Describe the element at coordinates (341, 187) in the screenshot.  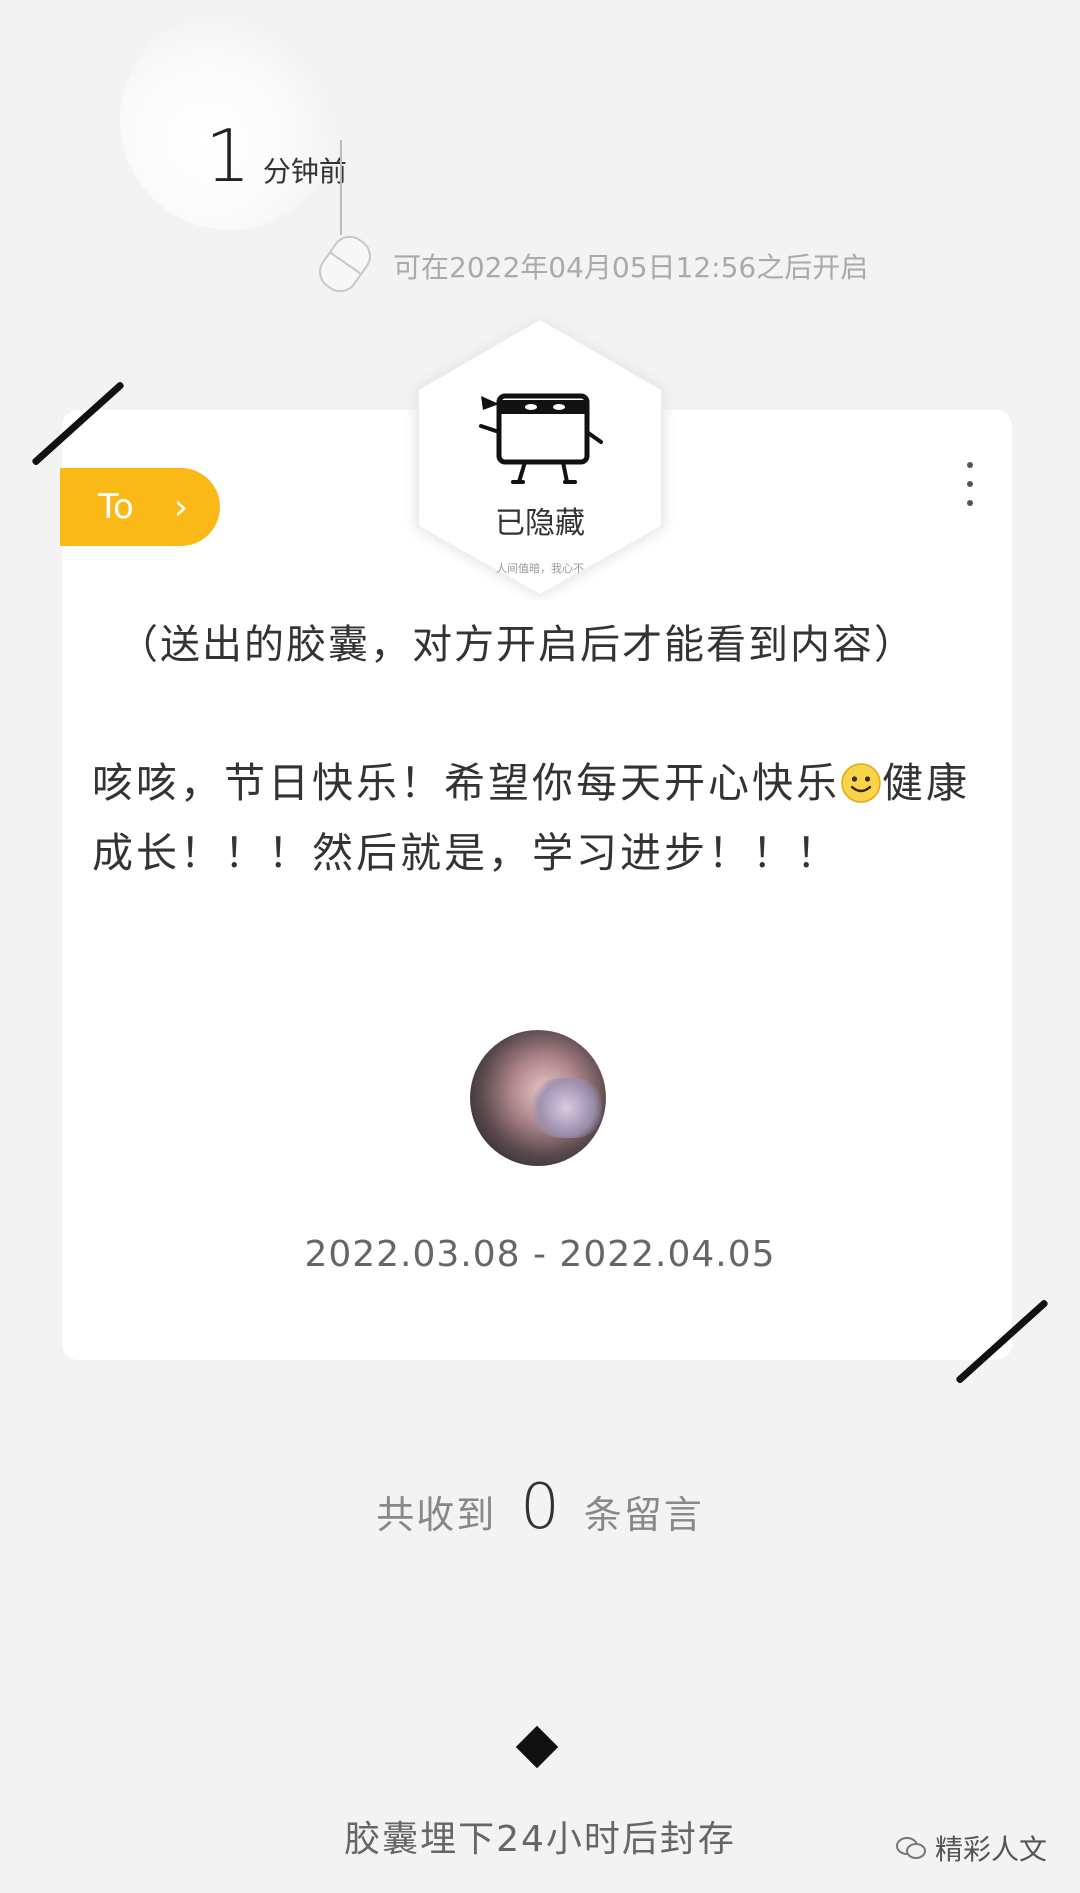
I see `hanging-string` at that location.